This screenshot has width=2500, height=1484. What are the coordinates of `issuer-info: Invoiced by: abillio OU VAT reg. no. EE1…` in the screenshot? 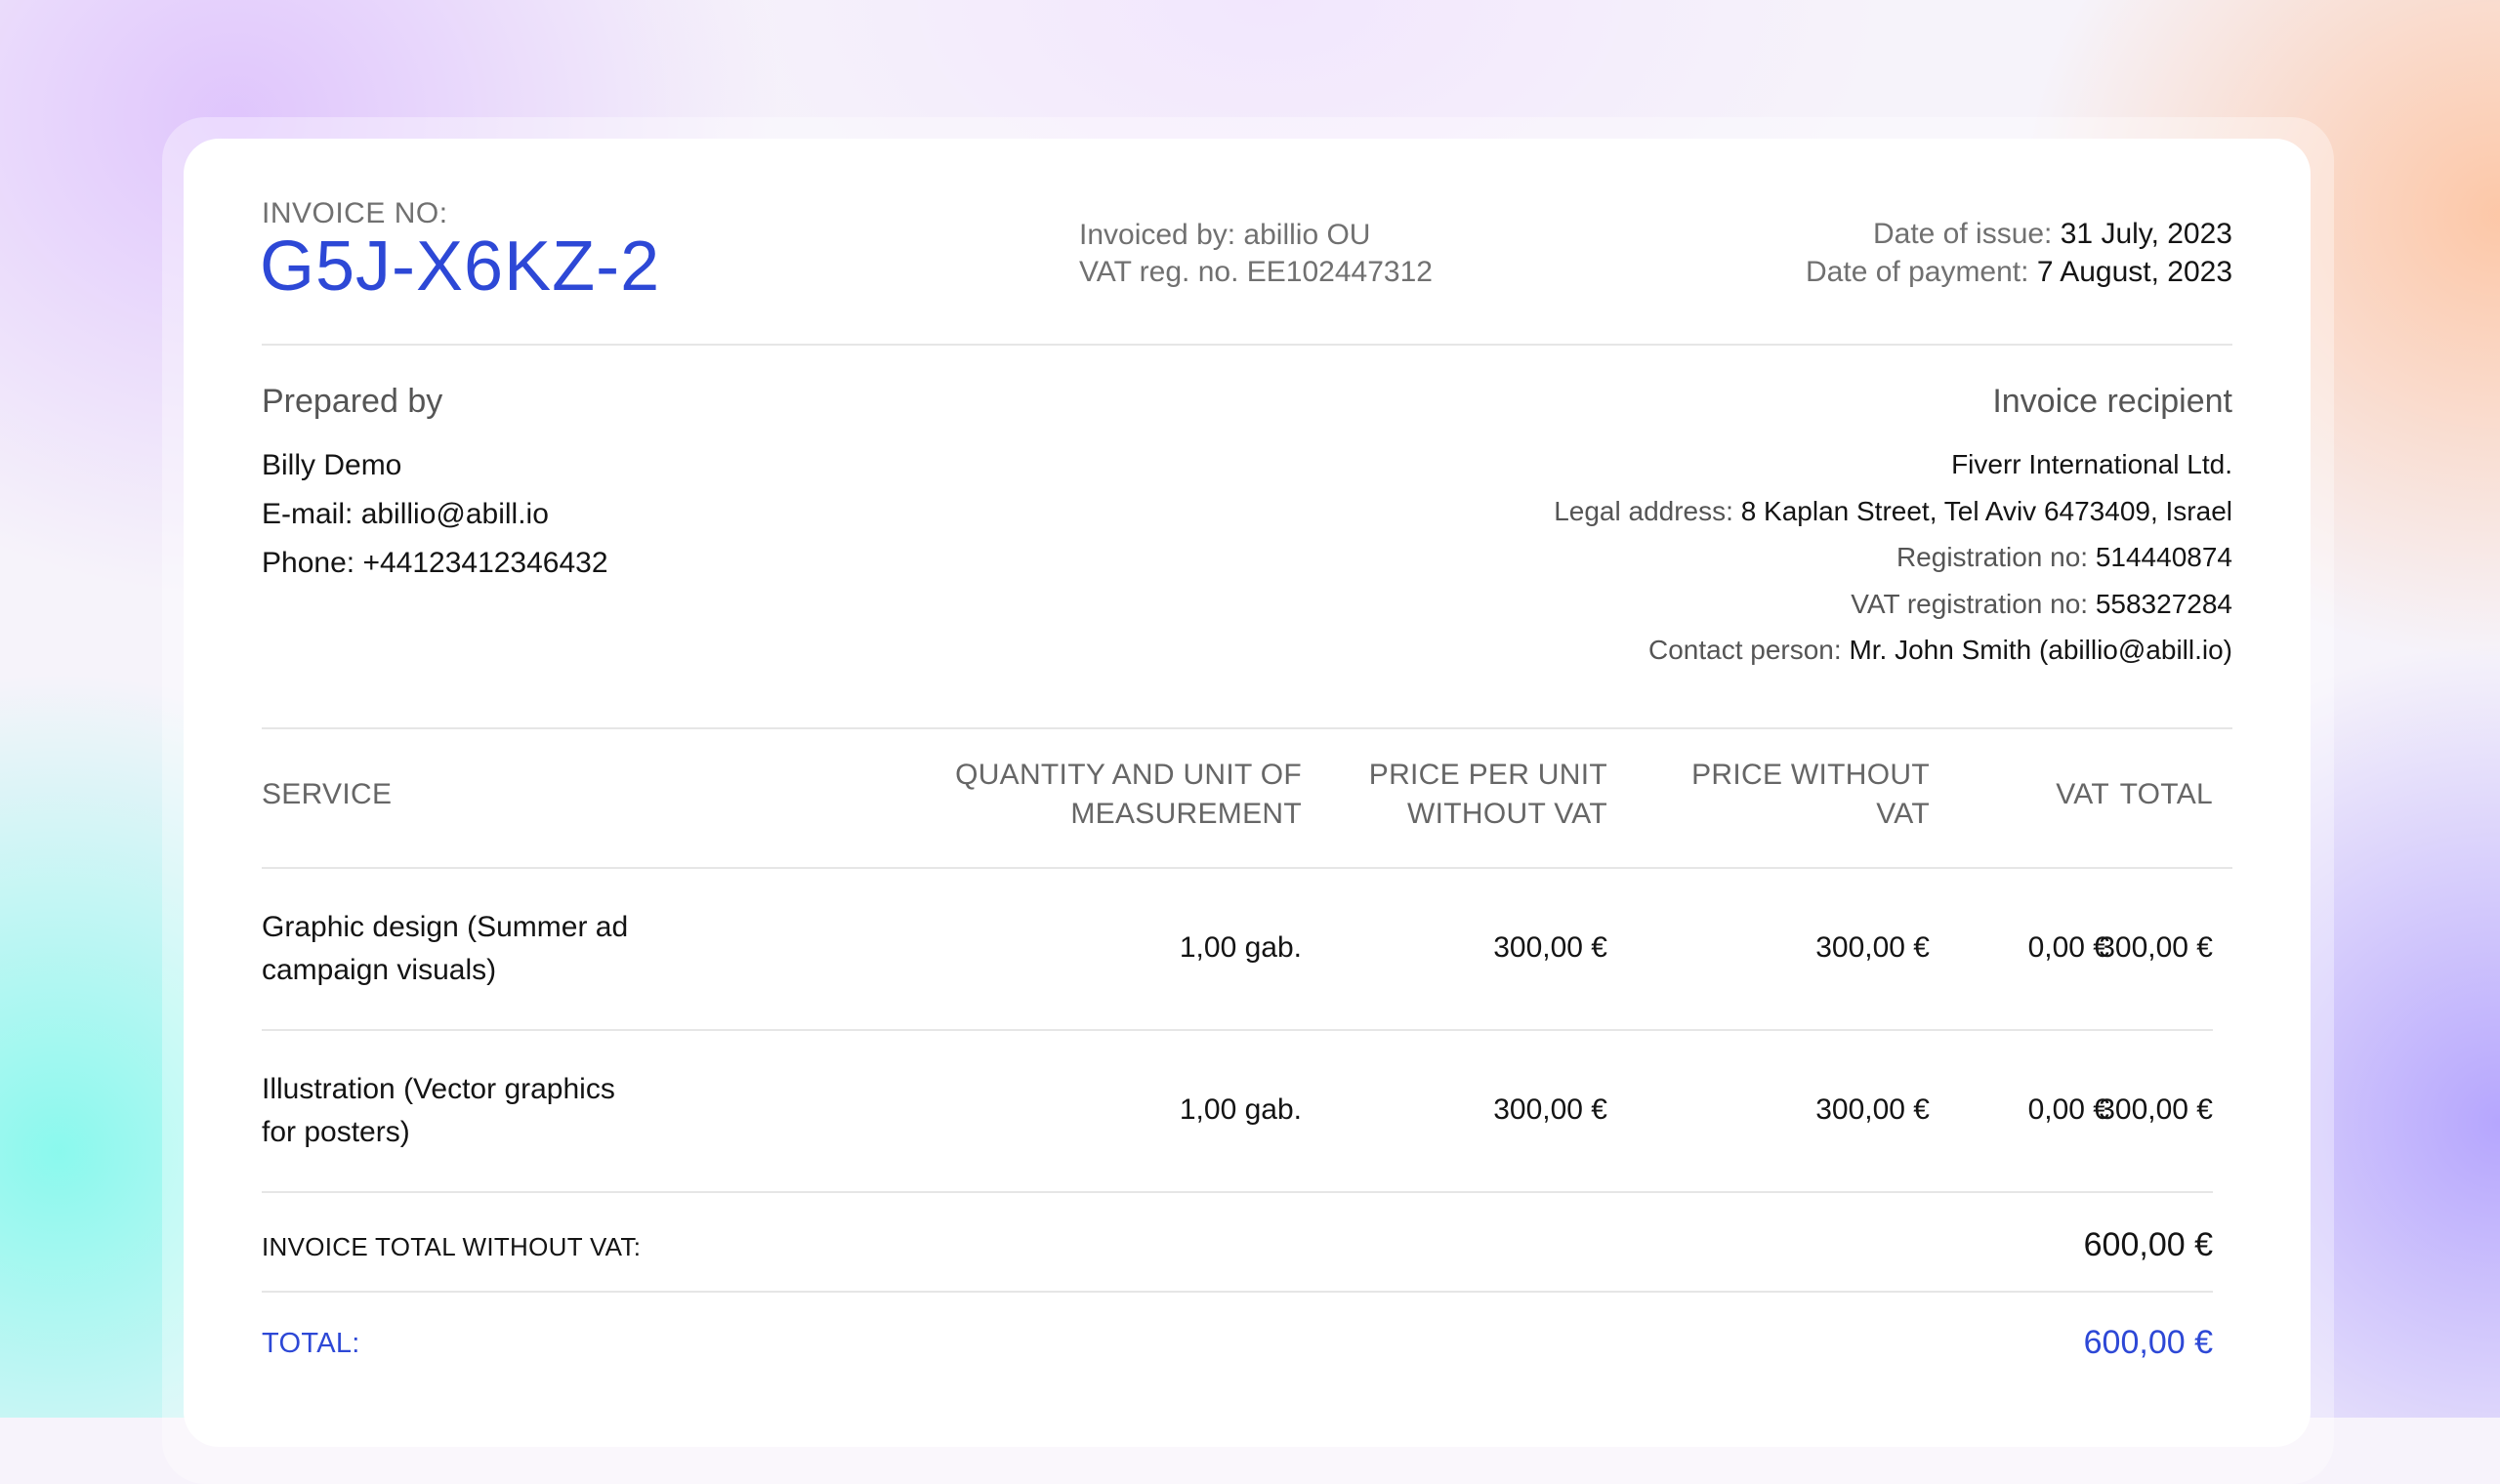 It's located at (1256, 254).